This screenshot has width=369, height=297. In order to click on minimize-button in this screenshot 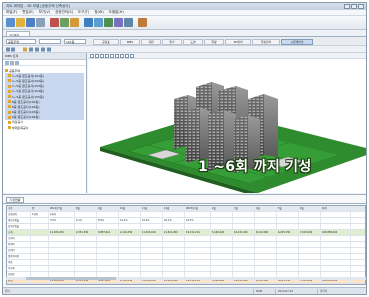, I will do `click(347, 6)`.